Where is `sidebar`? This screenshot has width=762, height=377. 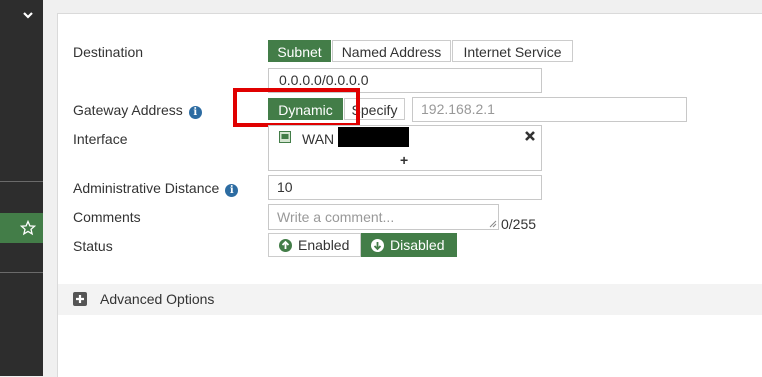 sidebar is located at coordinates (21, 188).